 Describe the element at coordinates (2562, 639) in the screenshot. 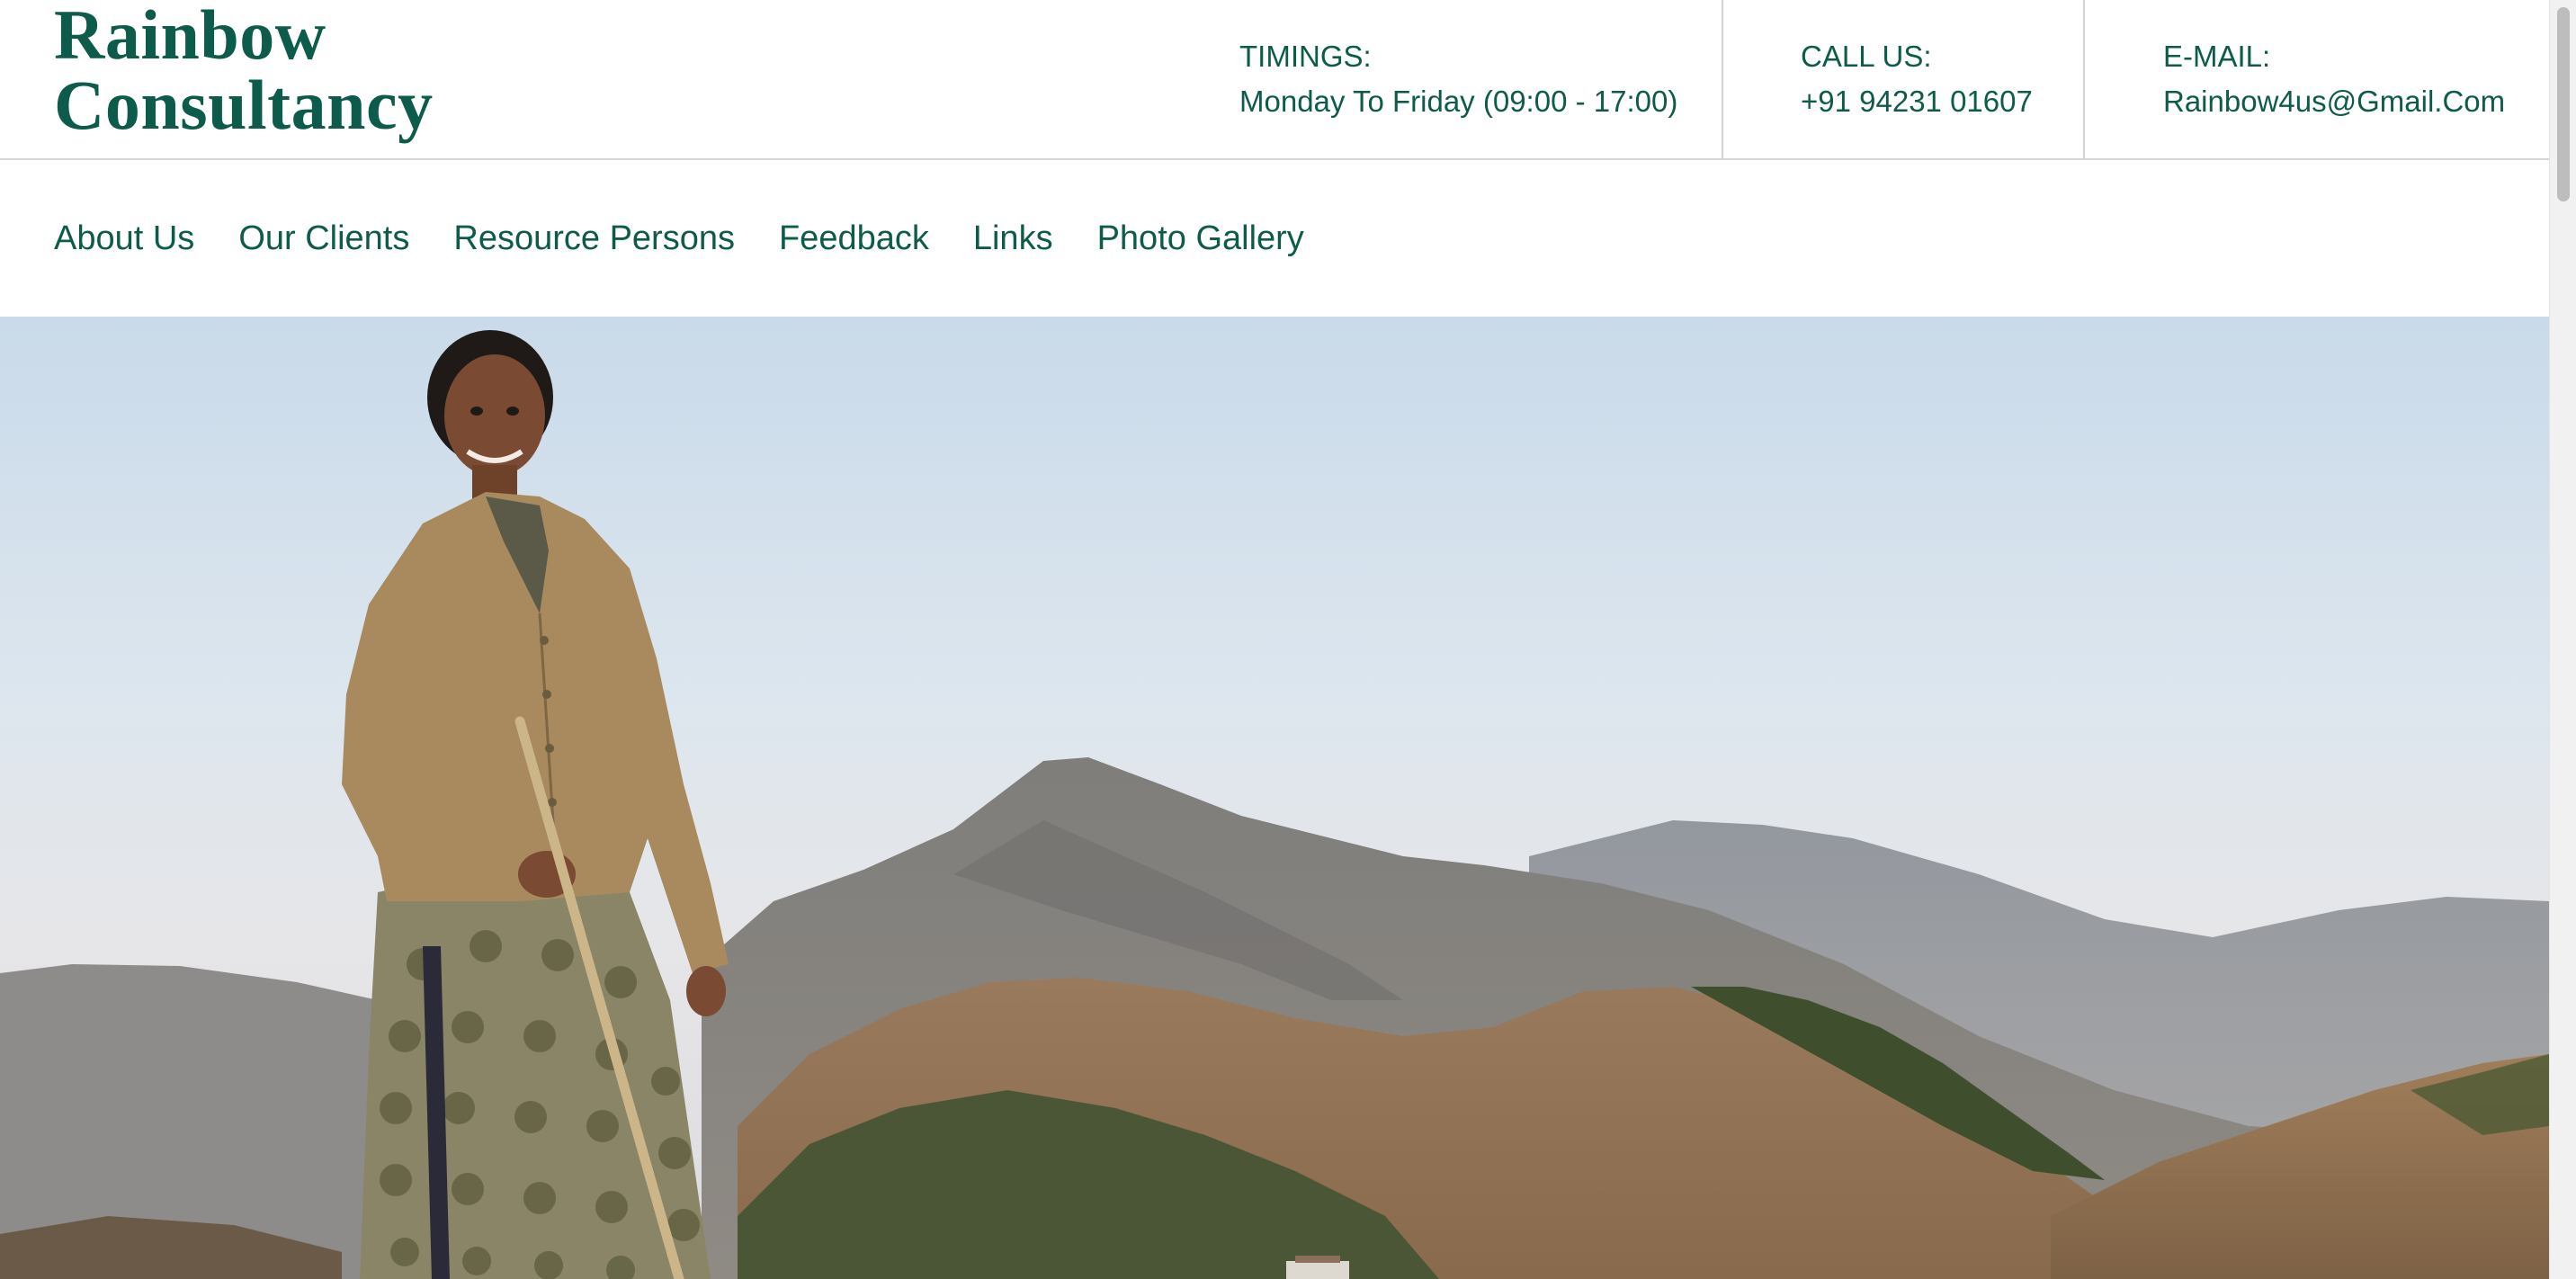

I see `page-scrollbar` at that location.